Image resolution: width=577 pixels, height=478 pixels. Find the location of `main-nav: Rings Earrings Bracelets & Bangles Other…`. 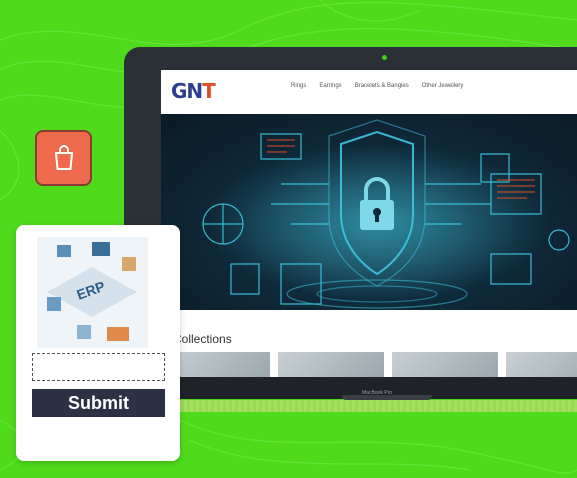

main-nav: Rings Earrings Bracelets & Bangles Other… is located at coordinates (377, 86).